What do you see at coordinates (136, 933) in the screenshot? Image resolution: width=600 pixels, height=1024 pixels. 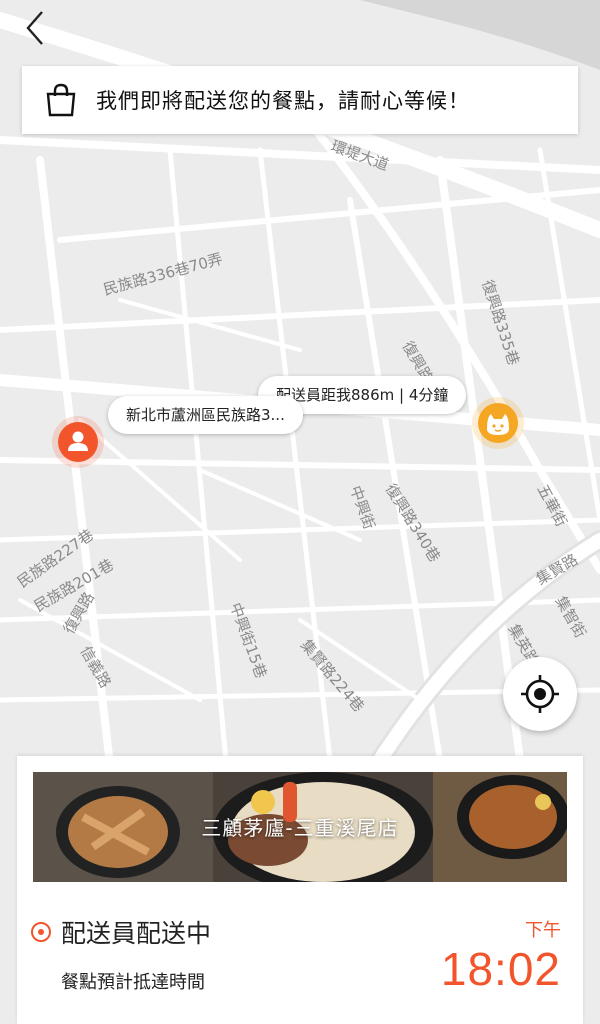 I see `status-text: 配送員配送中` at bounding box center [136, 933].